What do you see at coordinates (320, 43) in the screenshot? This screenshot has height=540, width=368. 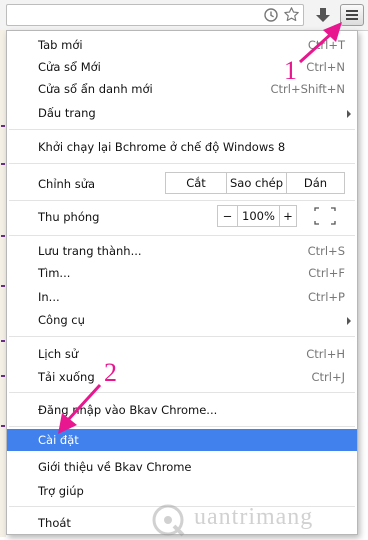 I see `arrow-to-menu-button` at bounding box center [320, 43].